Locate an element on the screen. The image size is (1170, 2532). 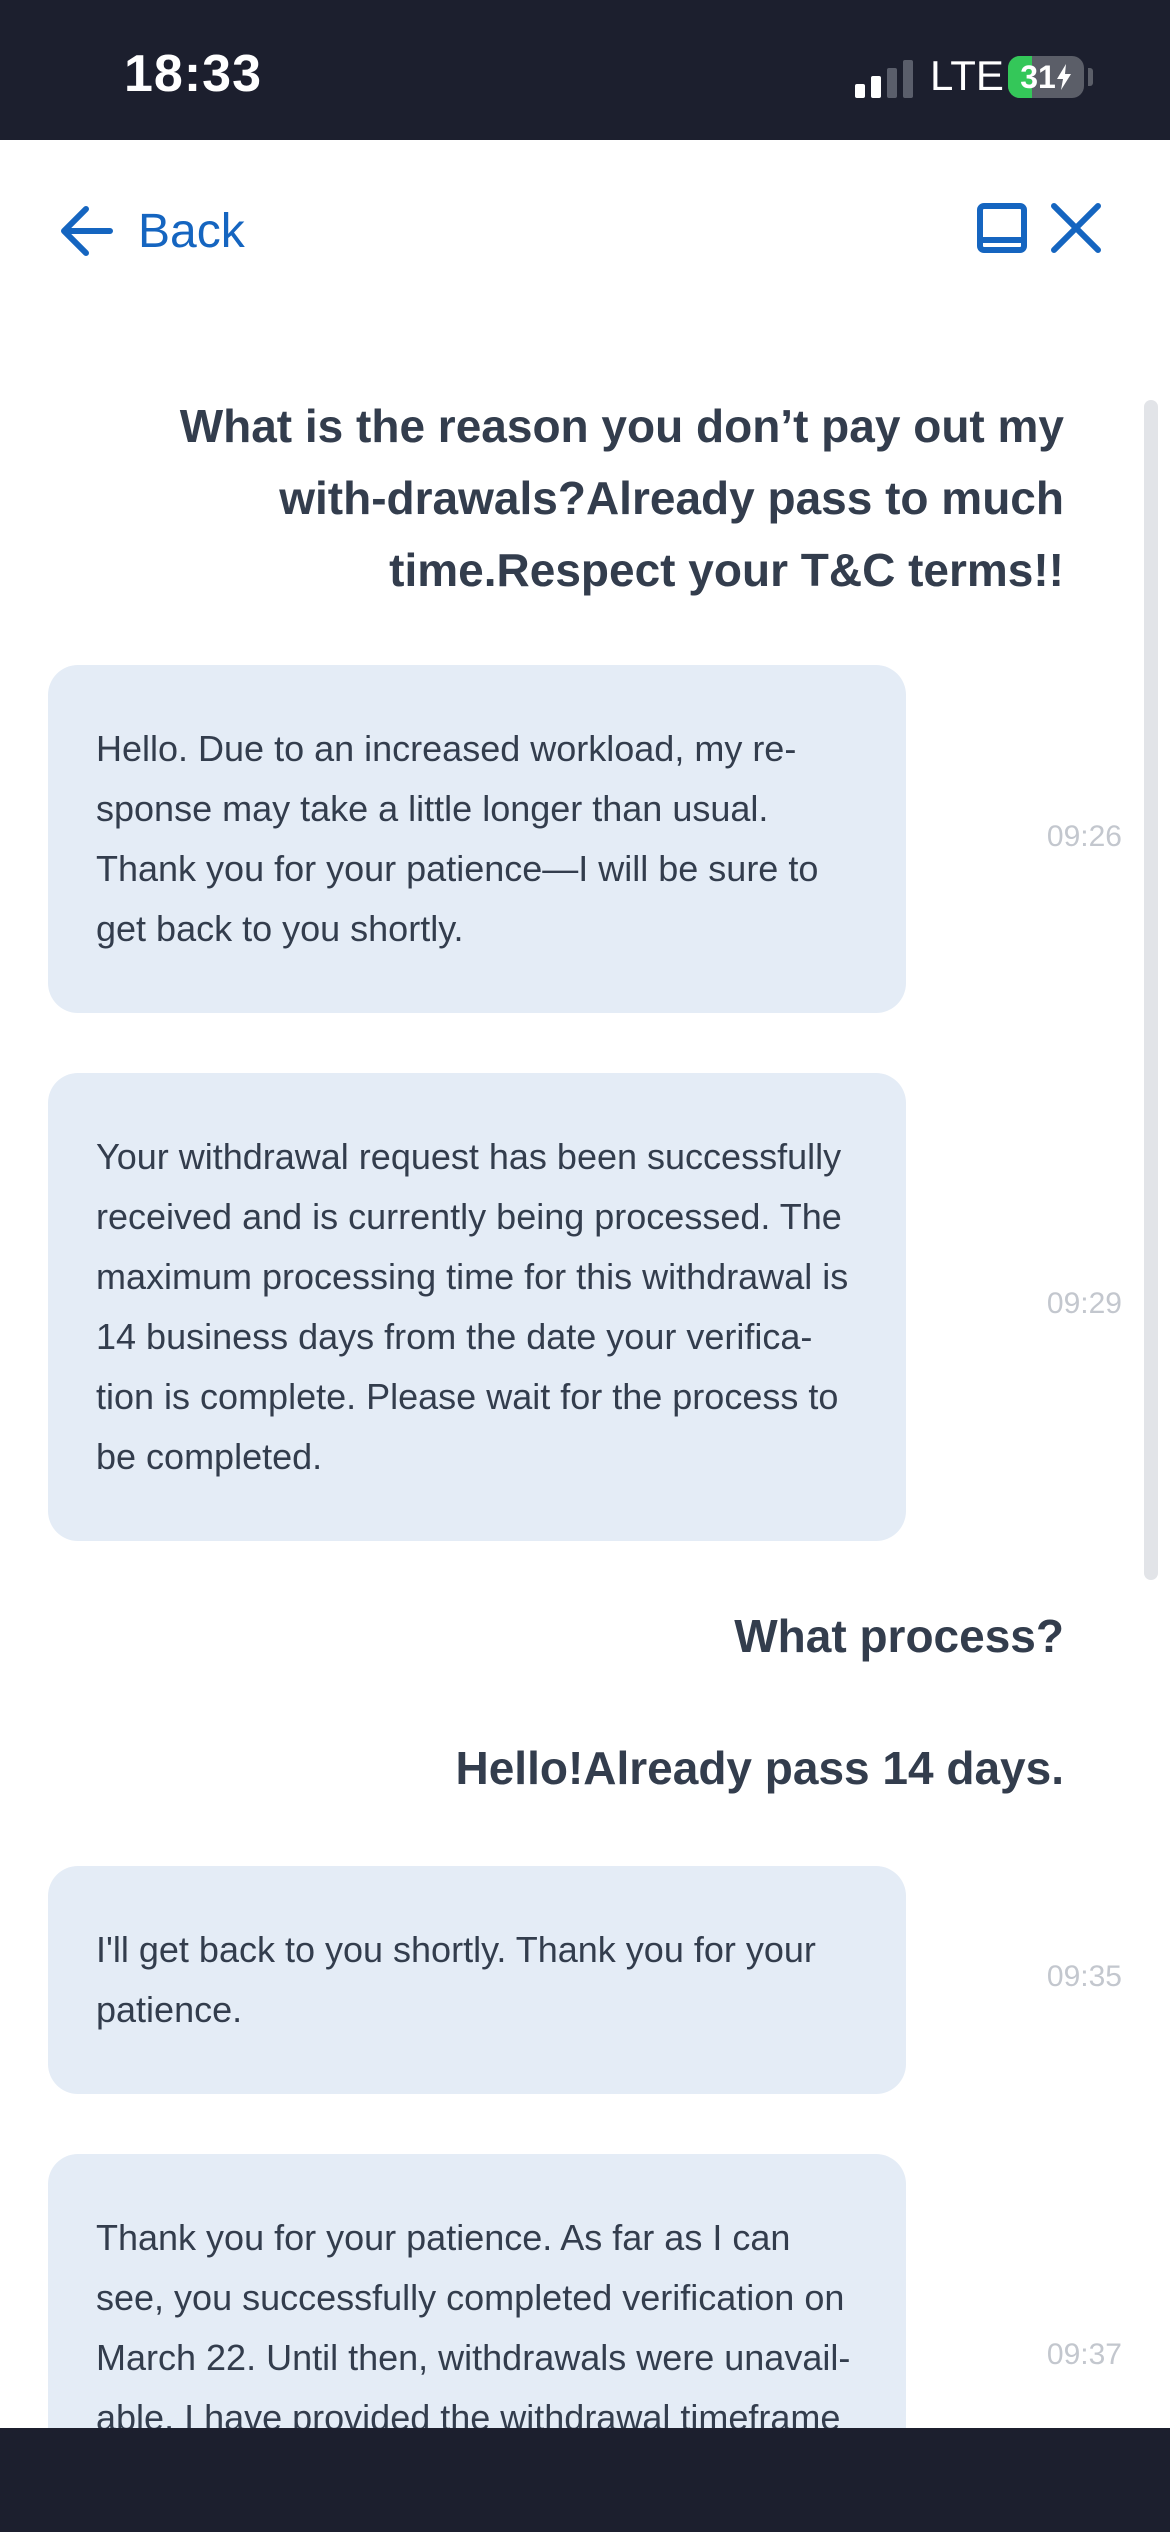
scrollbar is located at coordinates (1151, 990).